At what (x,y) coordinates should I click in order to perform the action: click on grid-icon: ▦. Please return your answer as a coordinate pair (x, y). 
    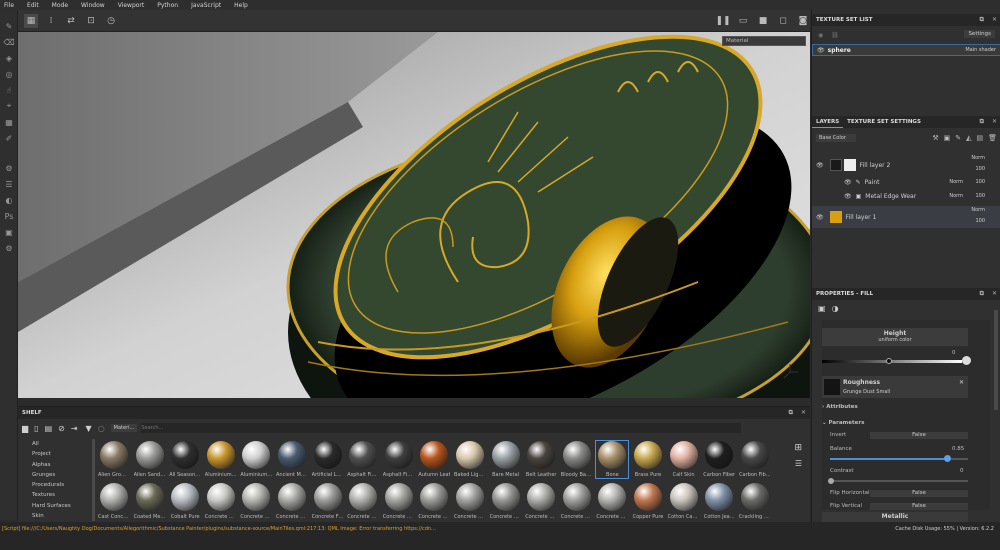
    Looking at the image, I should click on (31, 20).